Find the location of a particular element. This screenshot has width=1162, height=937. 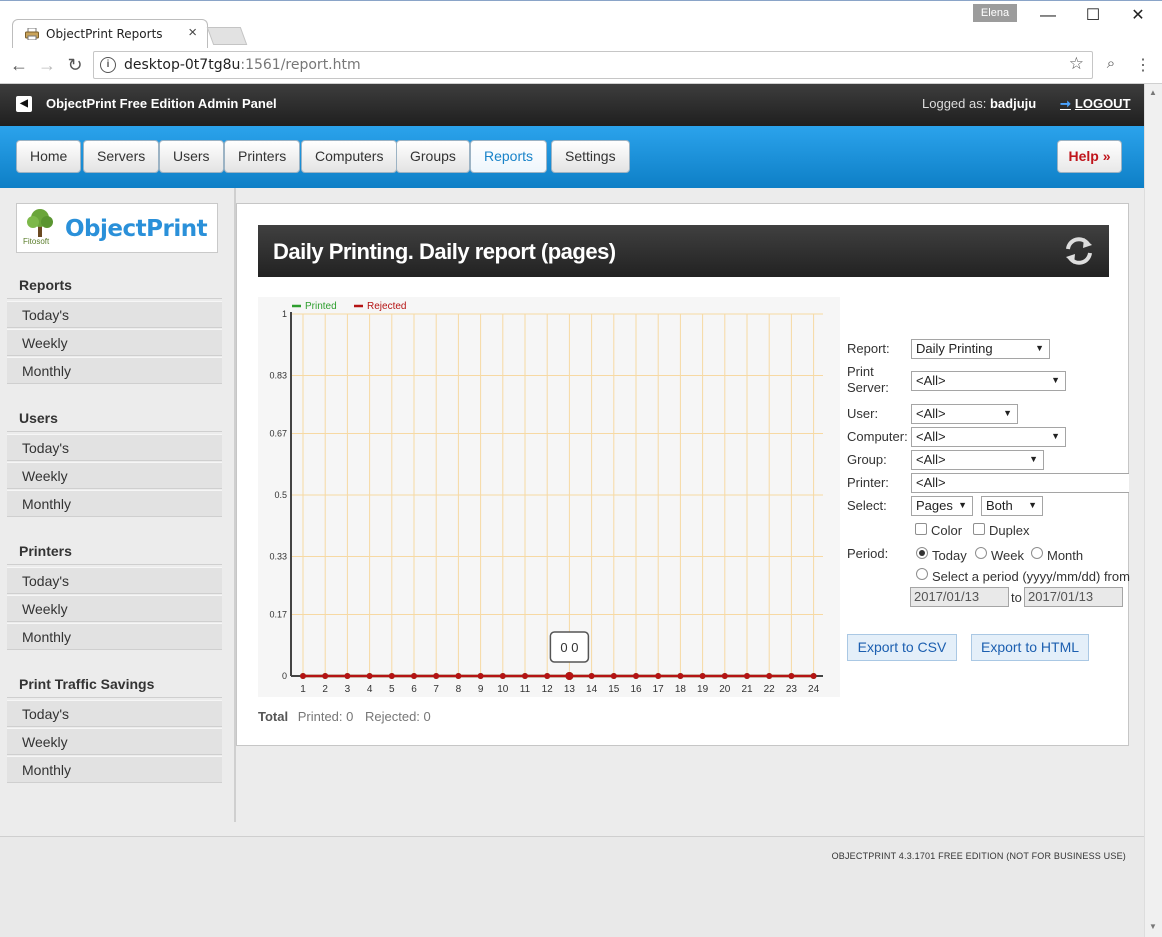

sidebar-reports-weekly: Weekly is located at coordinates (114, 342).